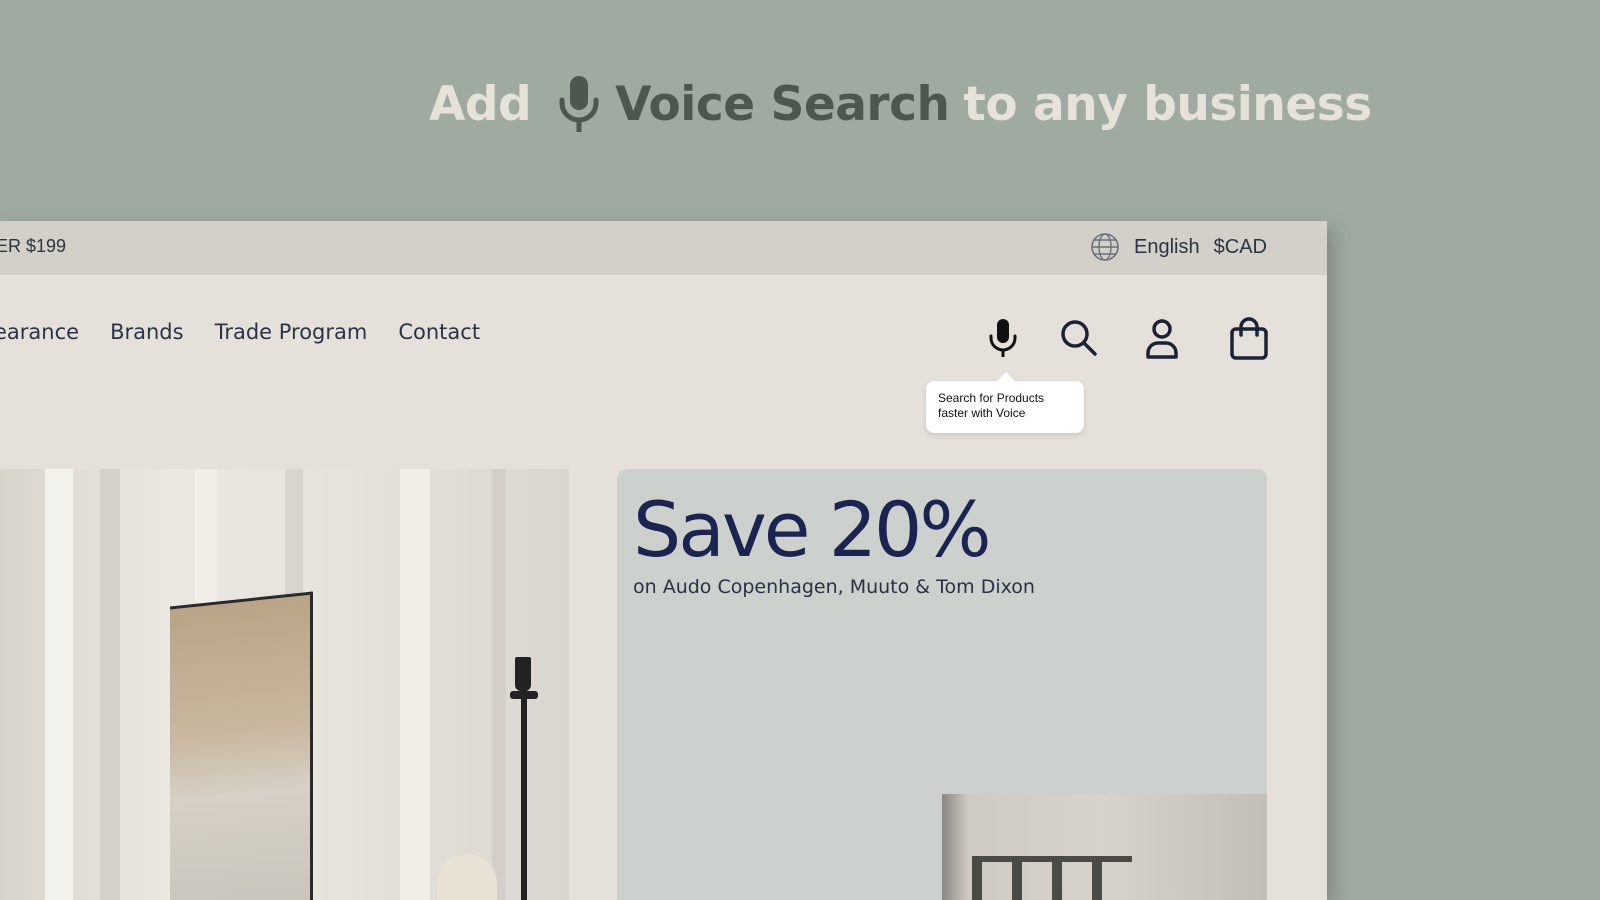 The height and width of the screenshot is (900, 1600). I want to click on voice-search-tooltip: Search for Products faster with Voice, so click(1005, 402).